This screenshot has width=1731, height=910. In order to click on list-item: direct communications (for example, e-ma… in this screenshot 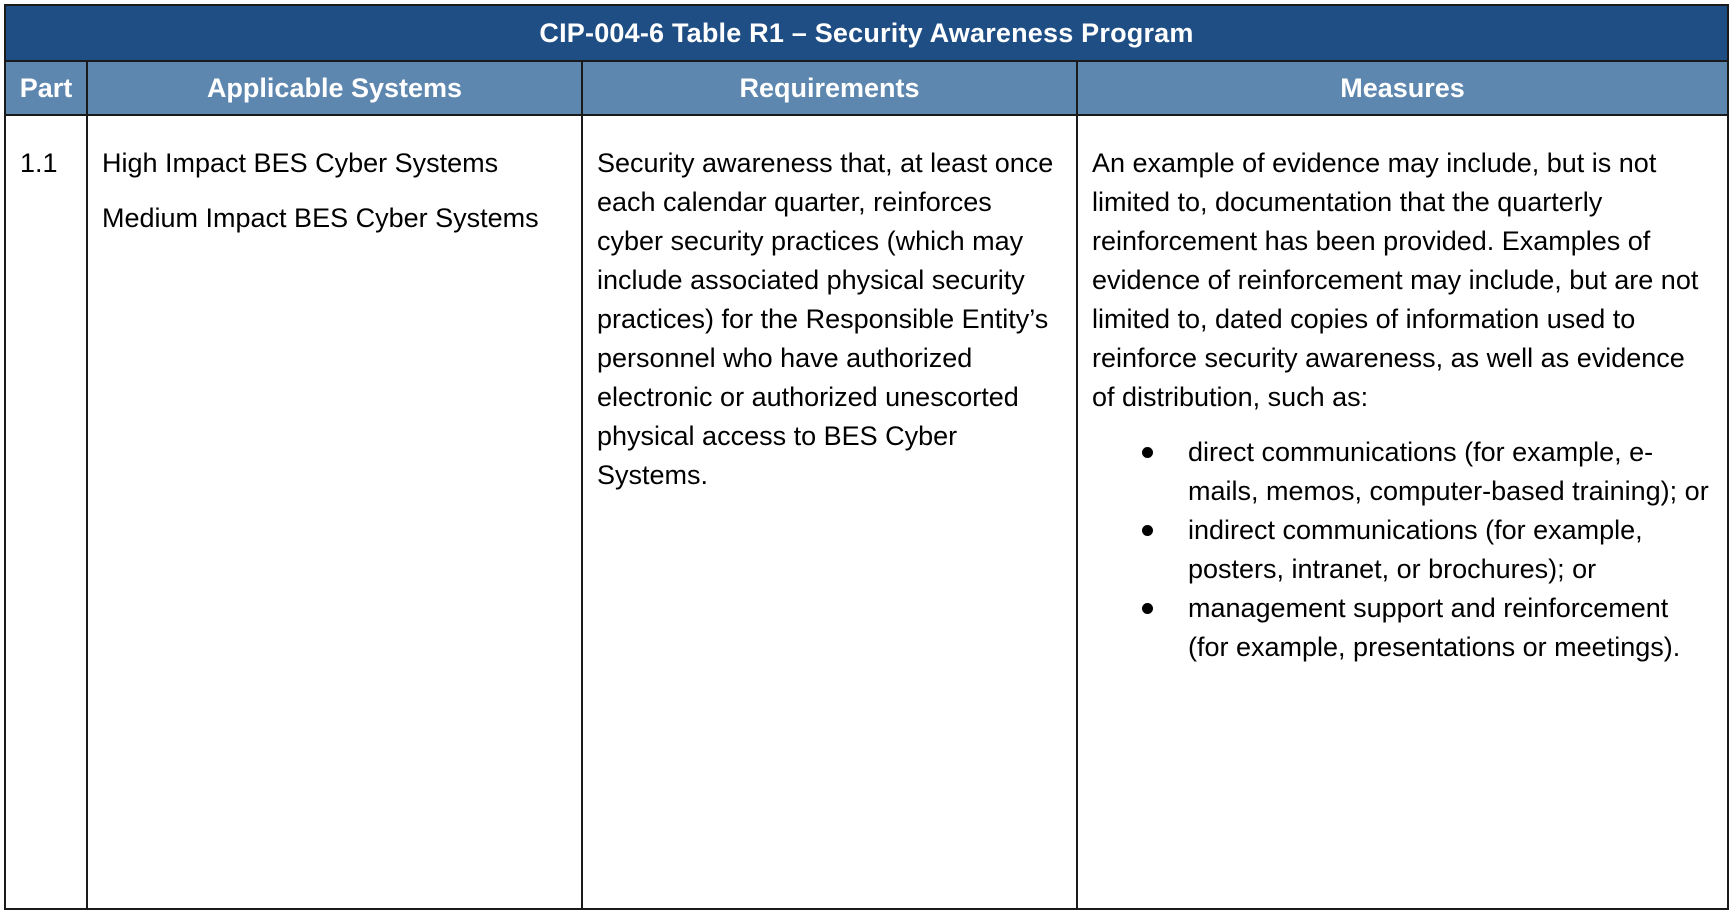, I will do `click(1427, 472)`.